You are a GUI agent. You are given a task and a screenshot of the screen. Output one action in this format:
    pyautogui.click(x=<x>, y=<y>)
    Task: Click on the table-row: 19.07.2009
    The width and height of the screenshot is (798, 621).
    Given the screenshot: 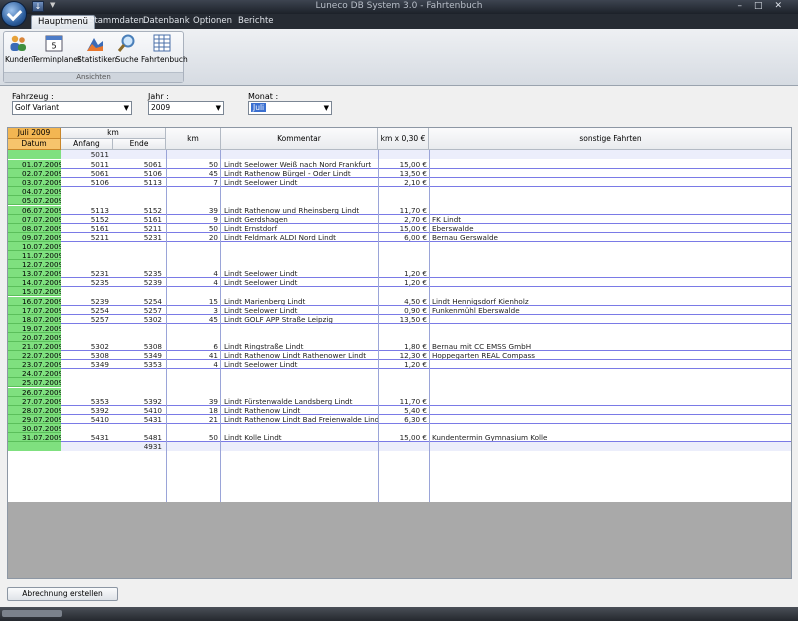 What is the action you would take?
    pyautogui.click(x=399, y=328)
    